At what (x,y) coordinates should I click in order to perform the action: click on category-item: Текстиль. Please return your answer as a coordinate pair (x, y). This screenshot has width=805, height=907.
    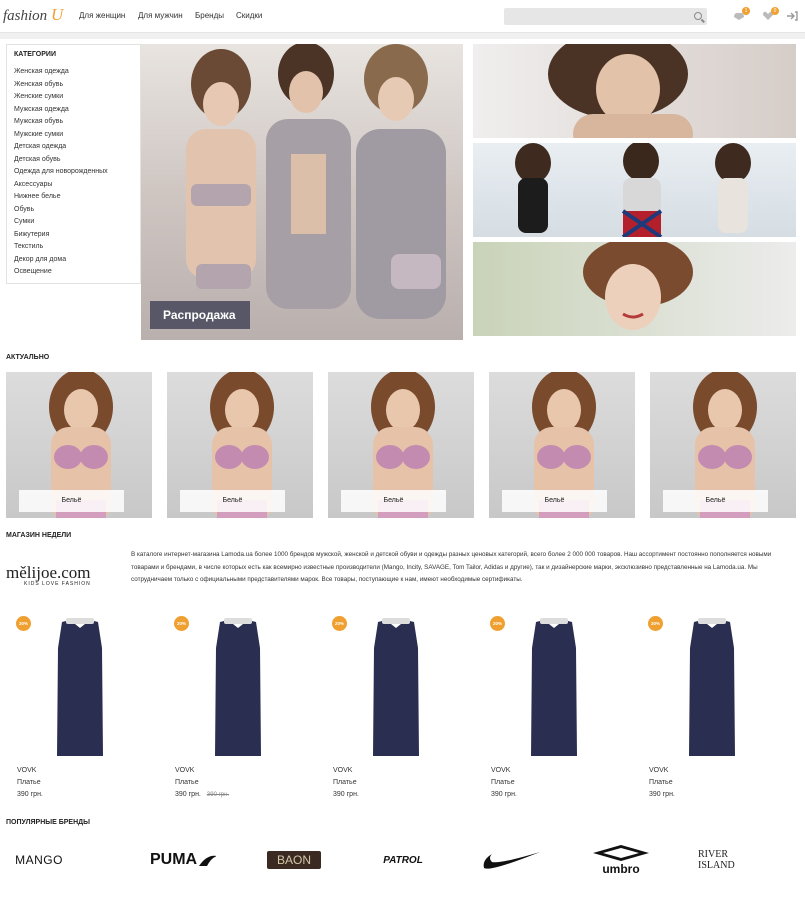
    Looking at the image, I should click on (77, 247).